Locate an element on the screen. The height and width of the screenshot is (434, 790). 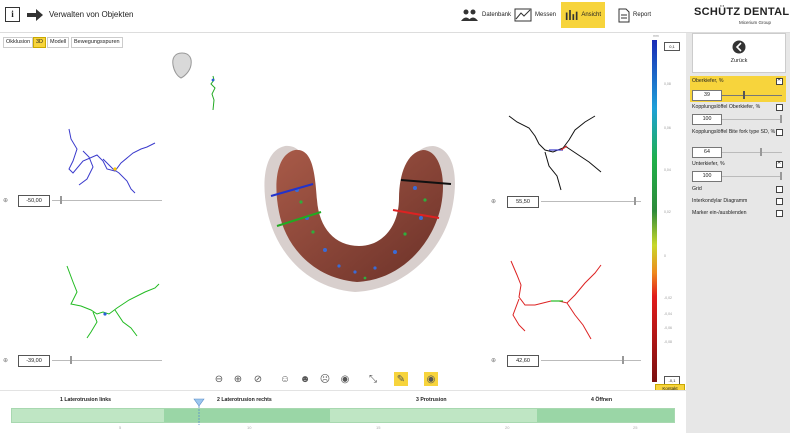
view-front-icon: ☺ is located at coordinates (285, 379).